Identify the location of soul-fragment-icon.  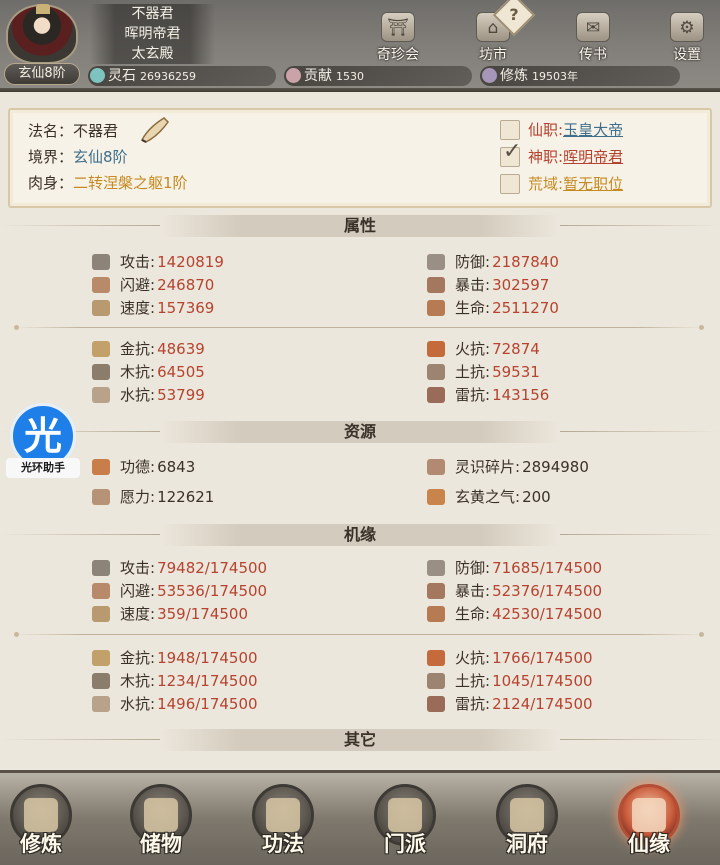
(436, 467).